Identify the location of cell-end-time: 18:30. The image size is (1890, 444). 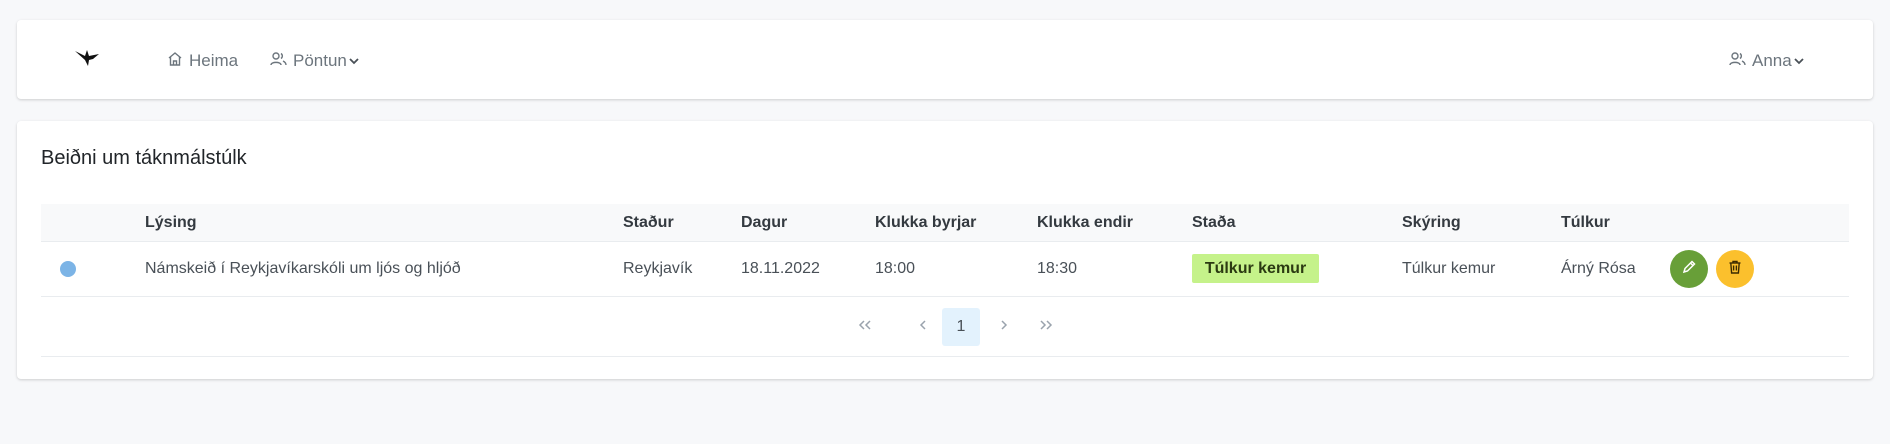
(1057, 268).